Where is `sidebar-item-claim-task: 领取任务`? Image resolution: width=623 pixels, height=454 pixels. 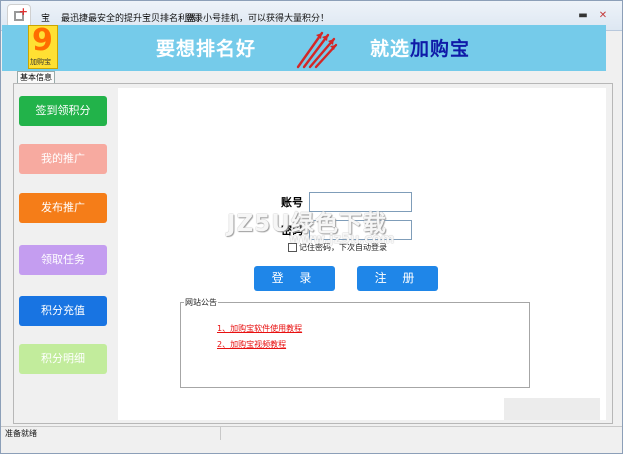
sidebar-item-claim-task: 领取任务 is located at coordinates (63, 260).